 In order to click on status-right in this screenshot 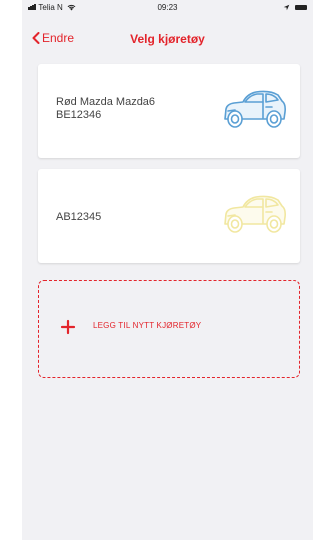, I will do `click(295, 7)`.